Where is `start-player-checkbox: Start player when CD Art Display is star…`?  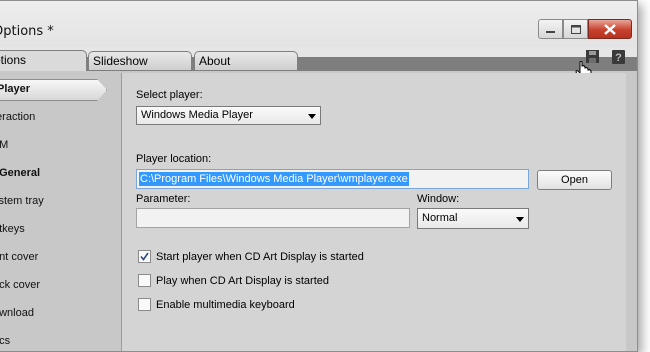 start-player-checkbox: Start player when CD Art Display is star… is located at coordinates (251, 256).